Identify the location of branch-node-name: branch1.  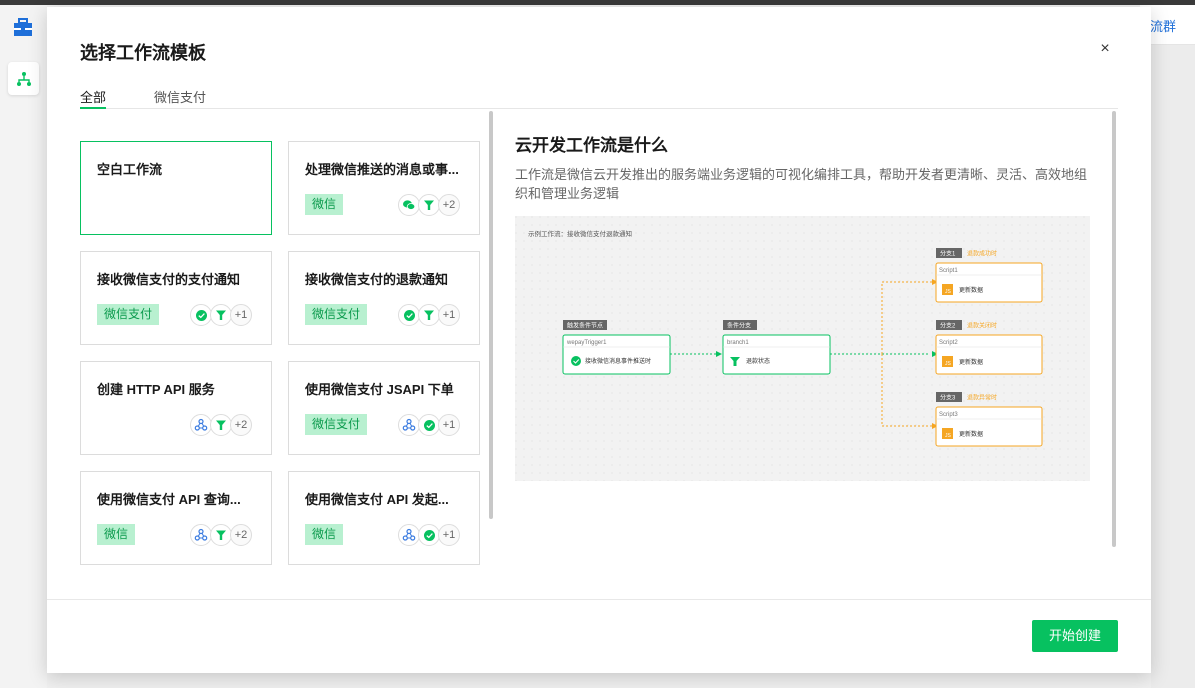
(738, 343).